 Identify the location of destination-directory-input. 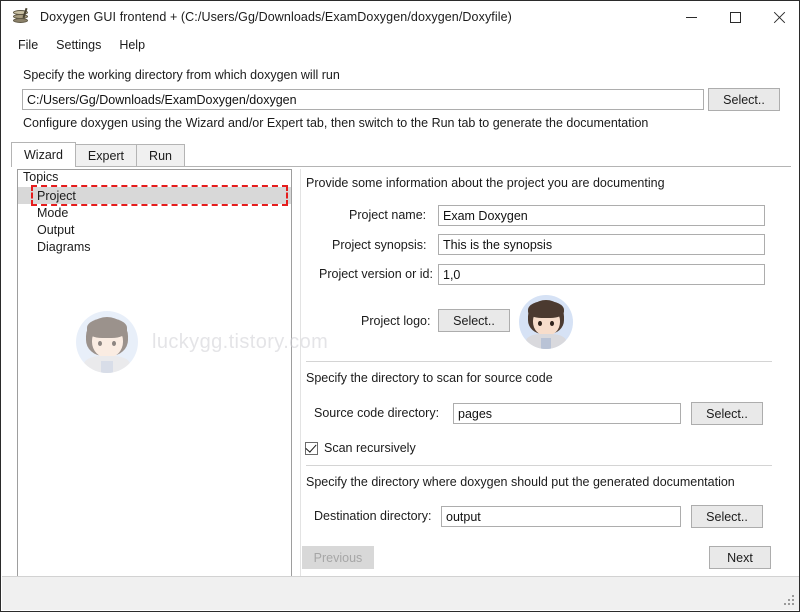
(561, 516).